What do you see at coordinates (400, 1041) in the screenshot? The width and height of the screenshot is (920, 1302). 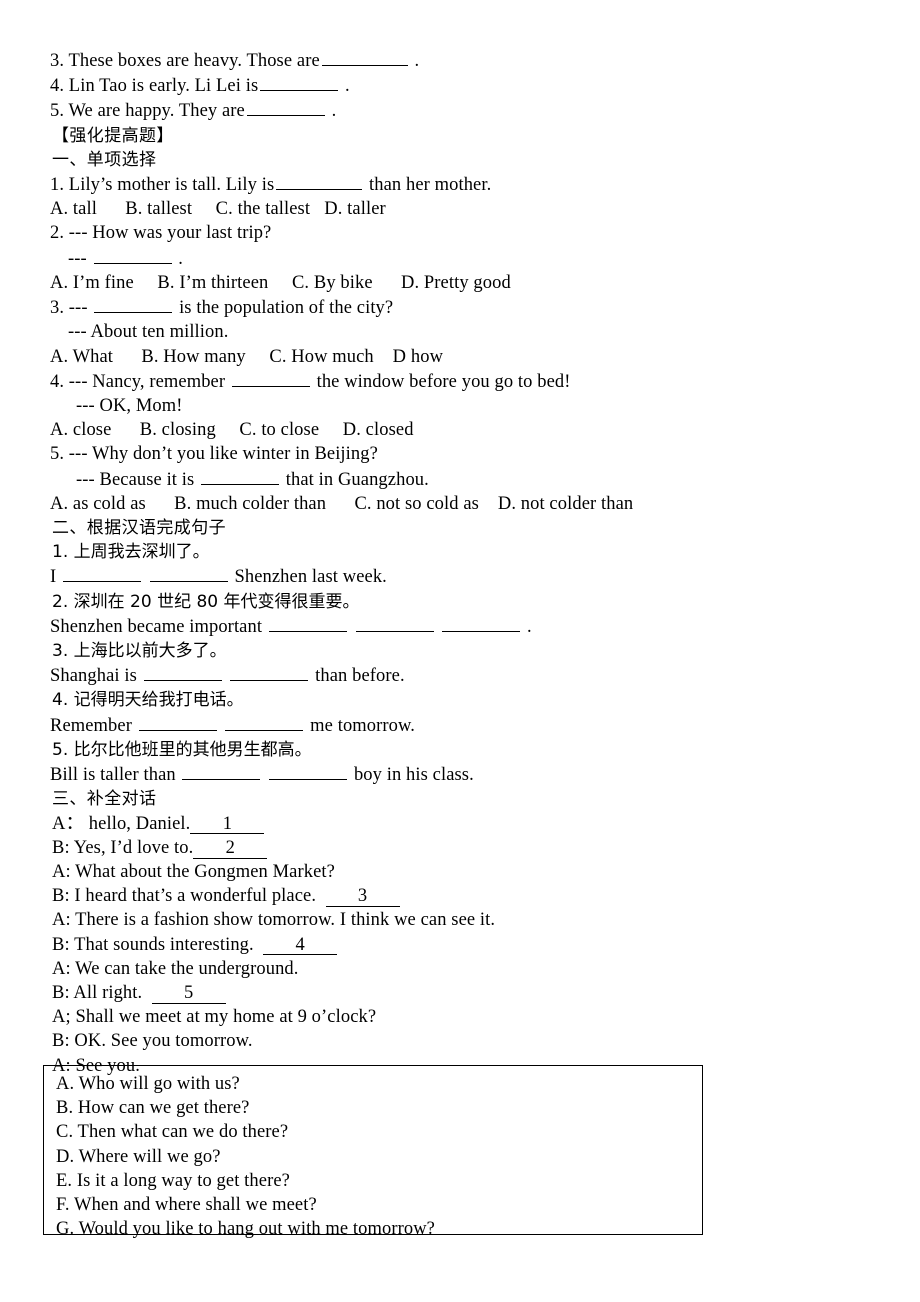 I see `dialogue-line: B: OK. See you tomorrow.` at bounding box center [400, 1041].